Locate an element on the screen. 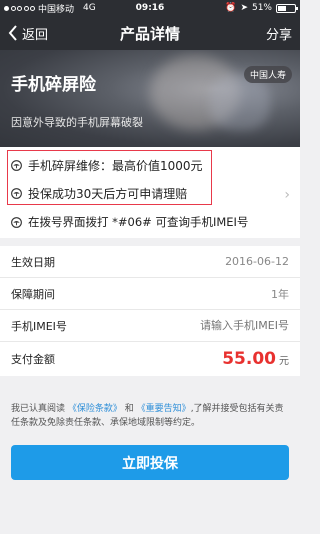 This screenshot has width=320, height=534. alarm-icon: ⏰ is located at coordinates (231, 8).